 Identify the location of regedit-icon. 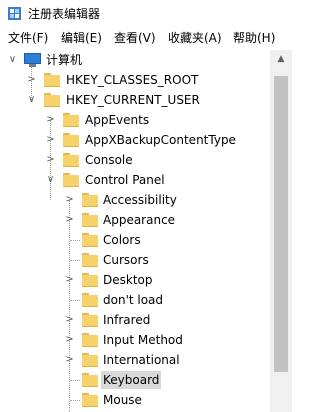
(14, 13).